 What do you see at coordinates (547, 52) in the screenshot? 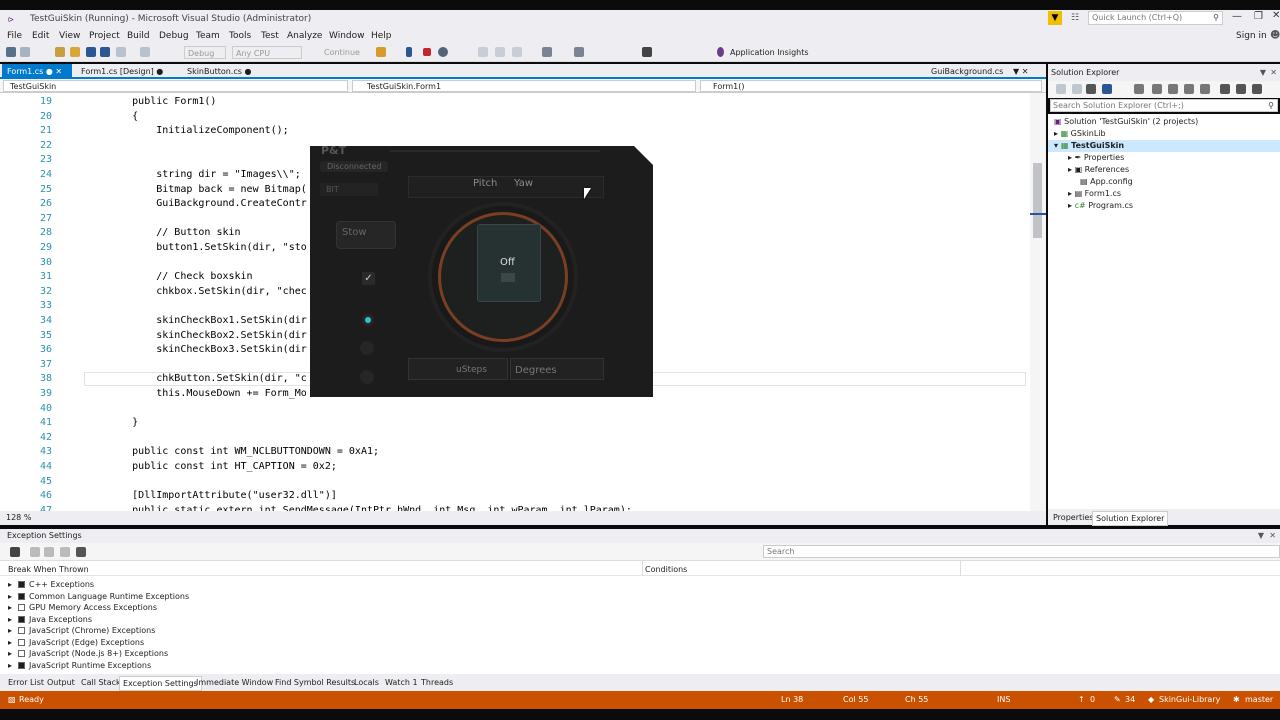
I see `tools-icon` at bounding box center [547, 52].